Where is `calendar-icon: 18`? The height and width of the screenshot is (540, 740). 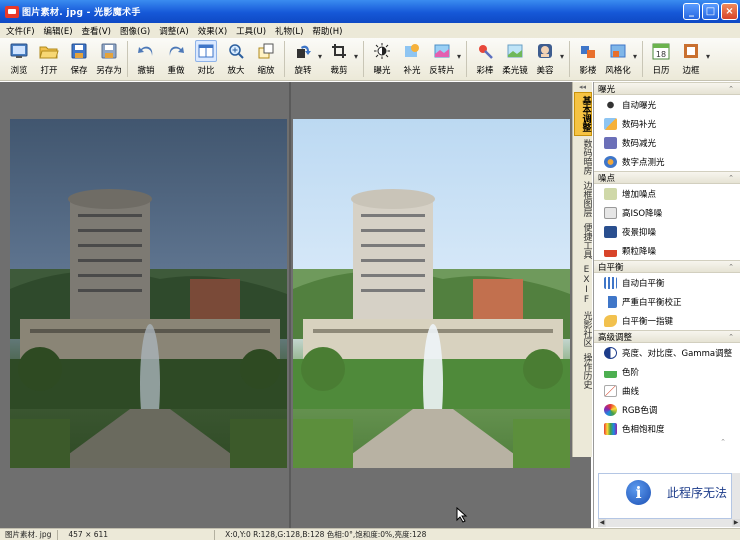
calendar-icon: 18 is located at coordinates (661, 51).